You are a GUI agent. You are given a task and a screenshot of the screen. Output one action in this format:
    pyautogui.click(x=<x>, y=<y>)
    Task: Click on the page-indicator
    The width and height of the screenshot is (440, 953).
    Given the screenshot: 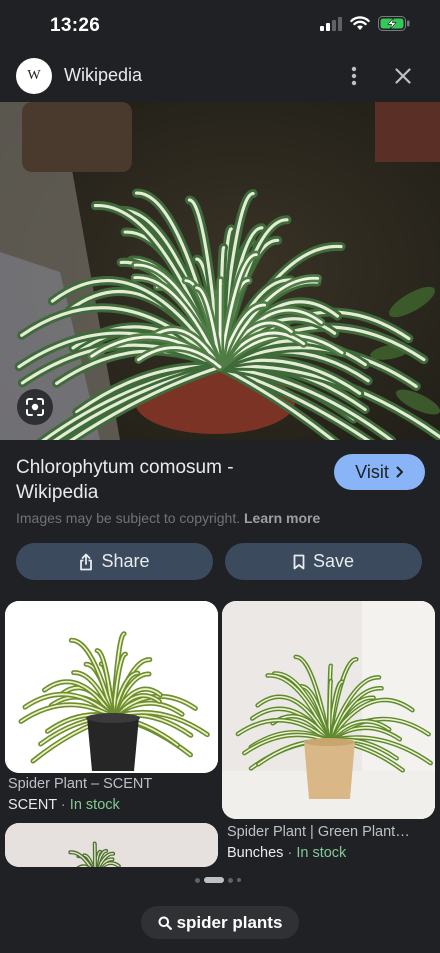 What is the action you would take?
    pyautogui.click(x=218, y=880)
    